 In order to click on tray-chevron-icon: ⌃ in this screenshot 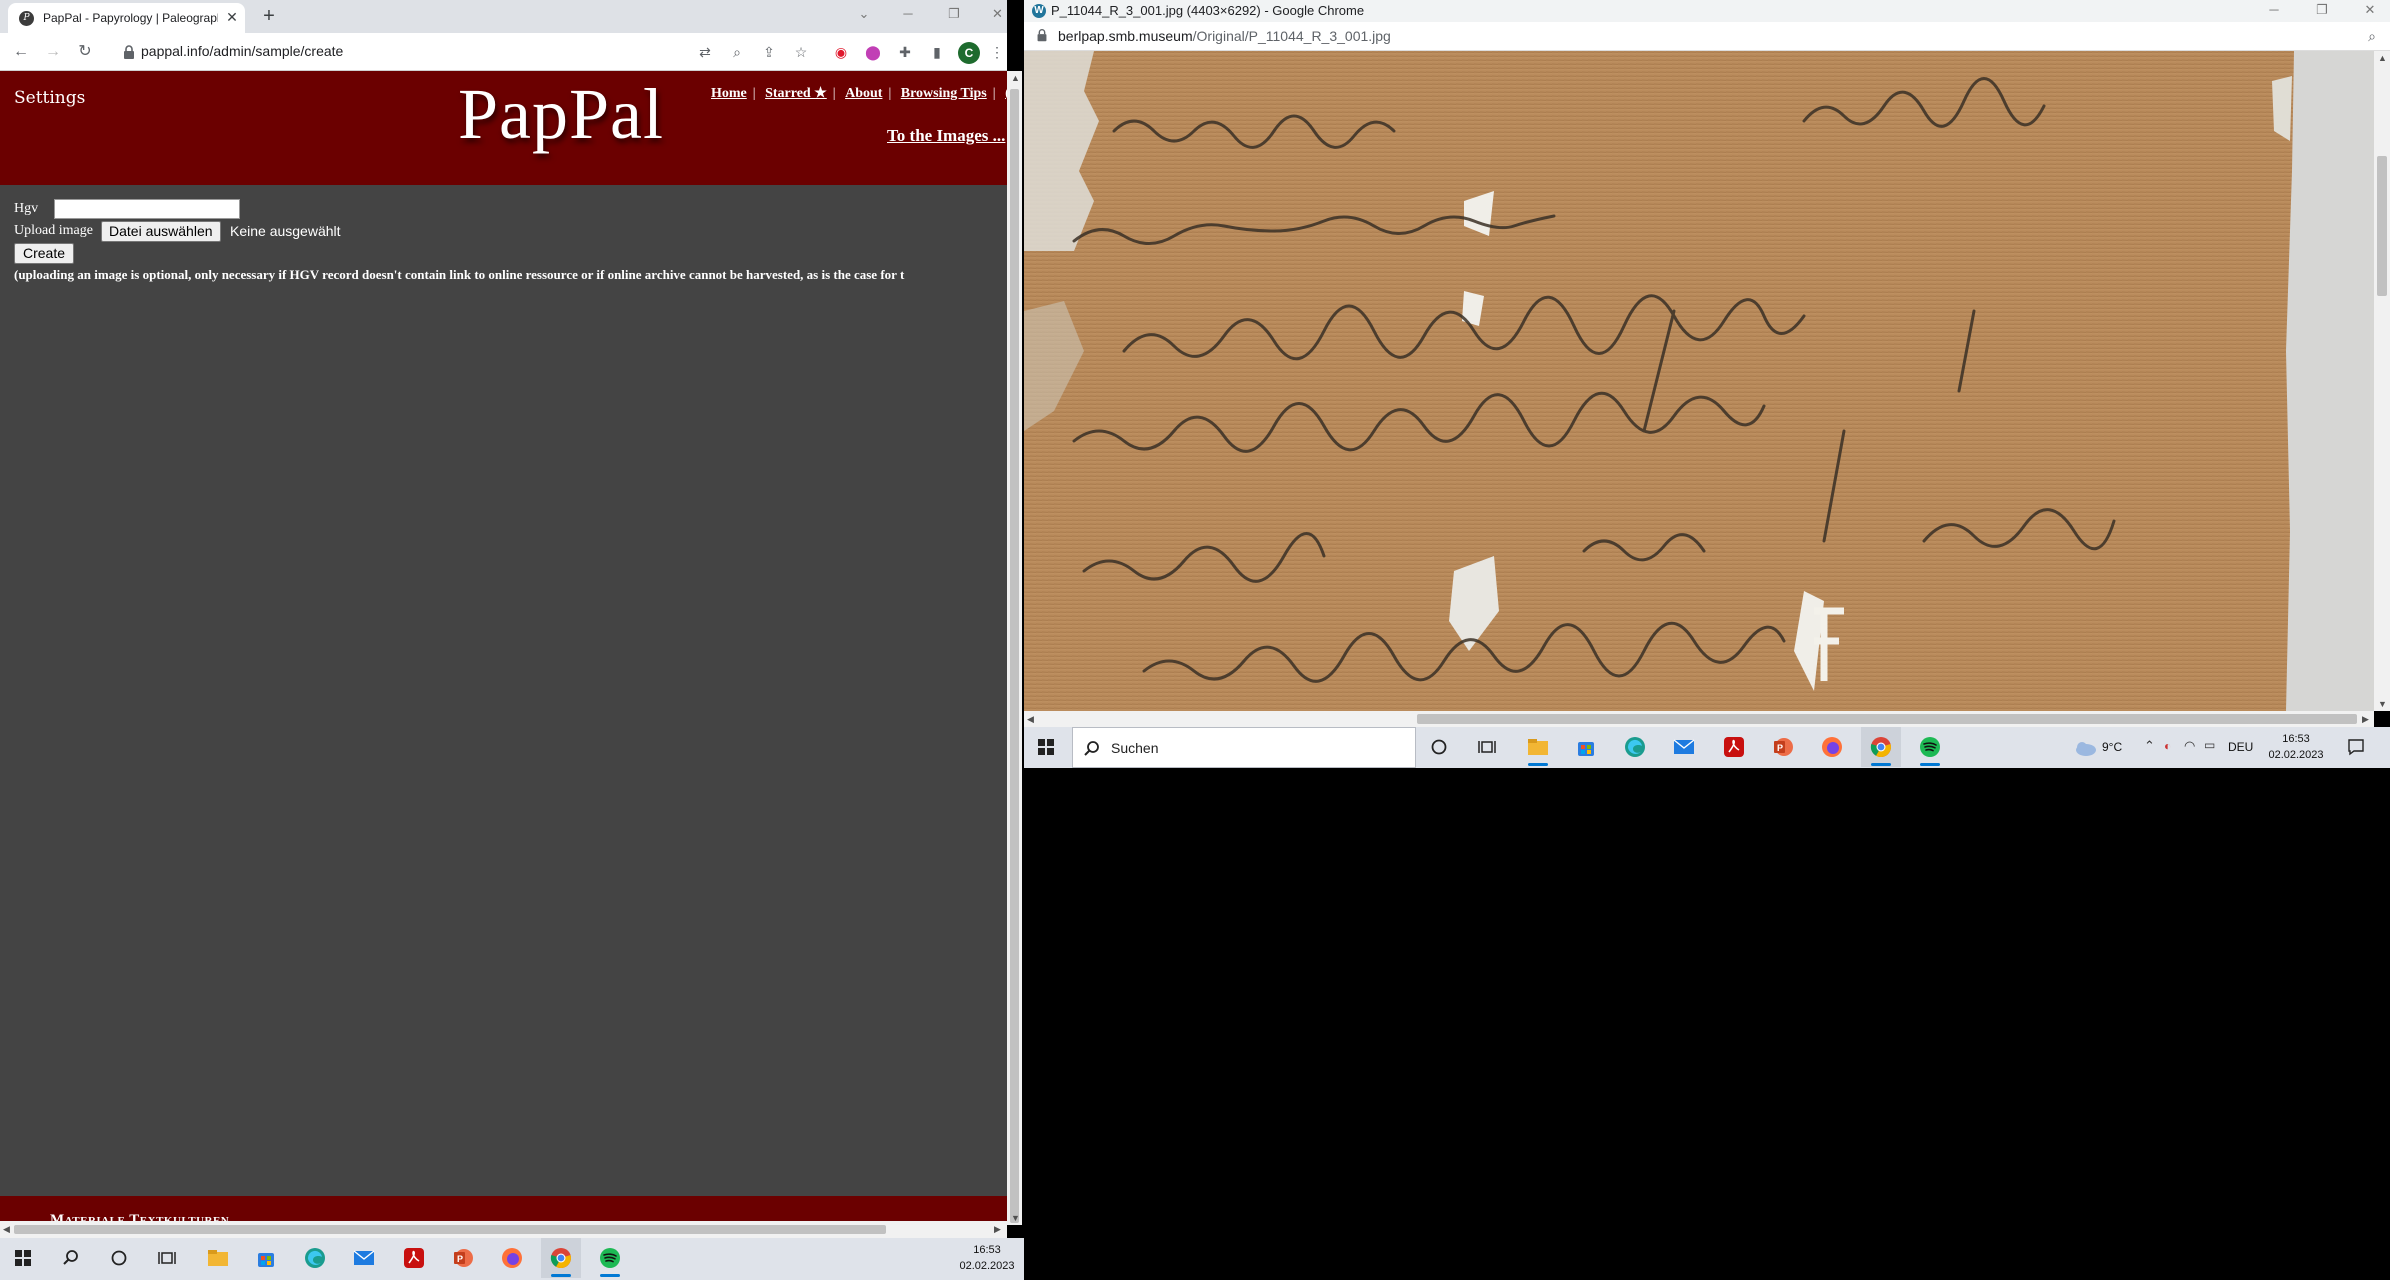, I will do `click(2149, 746)`.